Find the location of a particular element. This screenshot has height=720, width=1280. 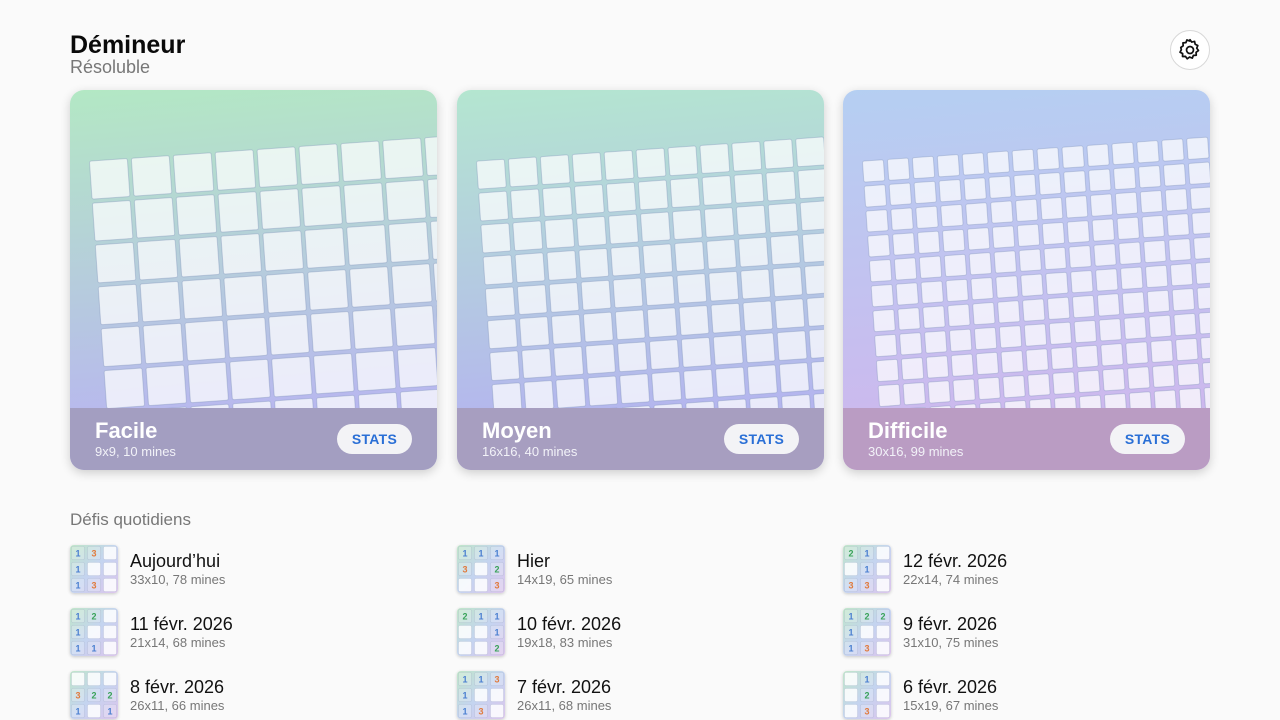

daily-date: Hier is located at coordinates (534, 560).